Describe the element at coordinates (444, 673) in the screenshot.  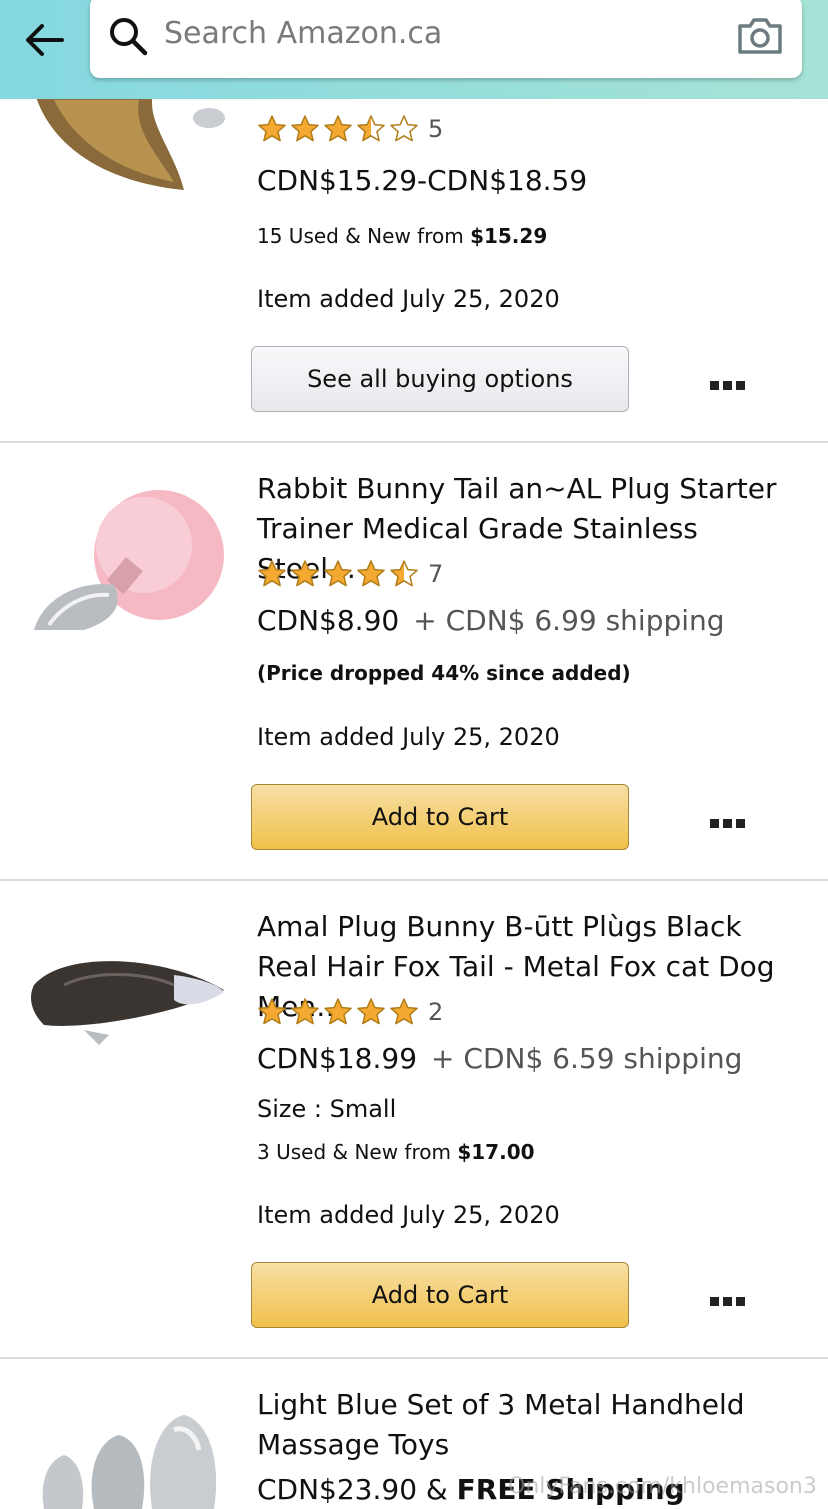
I see `price-drop-note: (Price dropped 44% since added)` at that location.